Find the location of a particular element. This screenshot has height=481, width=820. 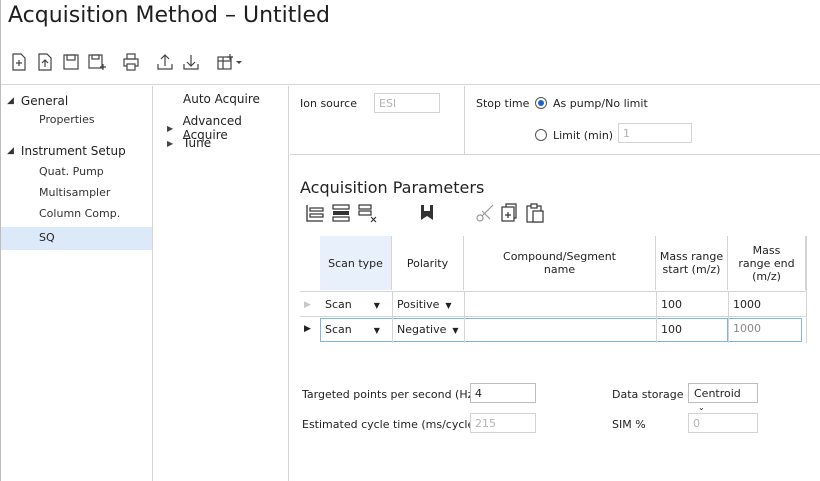

toolbar-divider is located at coordinates (410, 84).